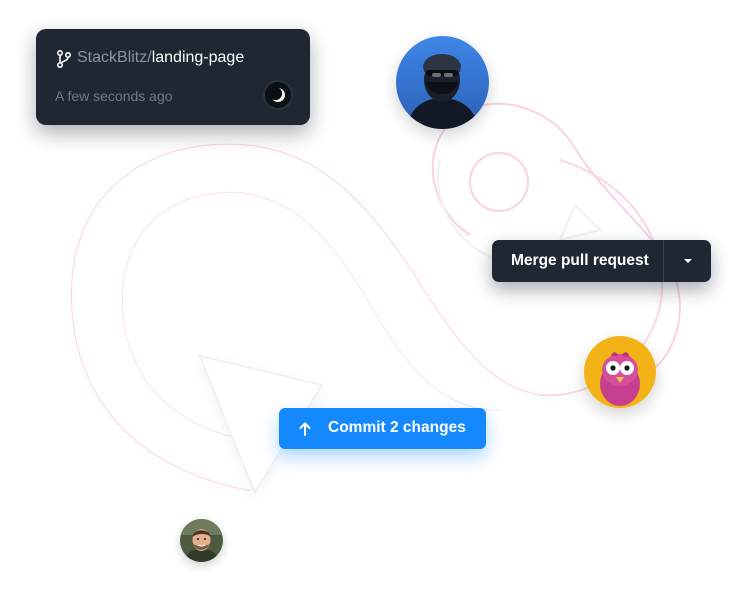 This screenshot has width=747, height=590. Describe the element at coordinates (305, 429) in the screenshot. I see `arrow-up-icon` at that location.